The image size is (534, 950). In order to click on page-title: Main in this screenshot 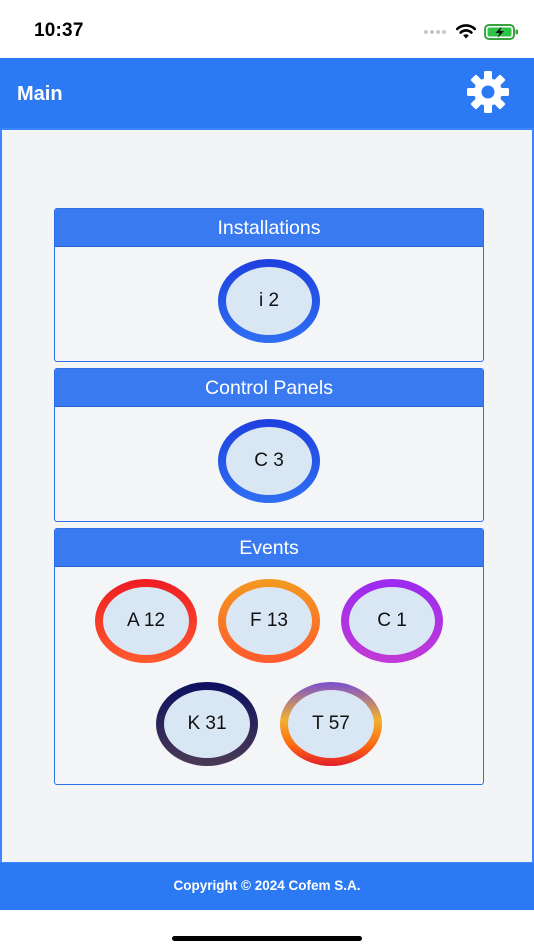, I will do `click(40, 94)`.